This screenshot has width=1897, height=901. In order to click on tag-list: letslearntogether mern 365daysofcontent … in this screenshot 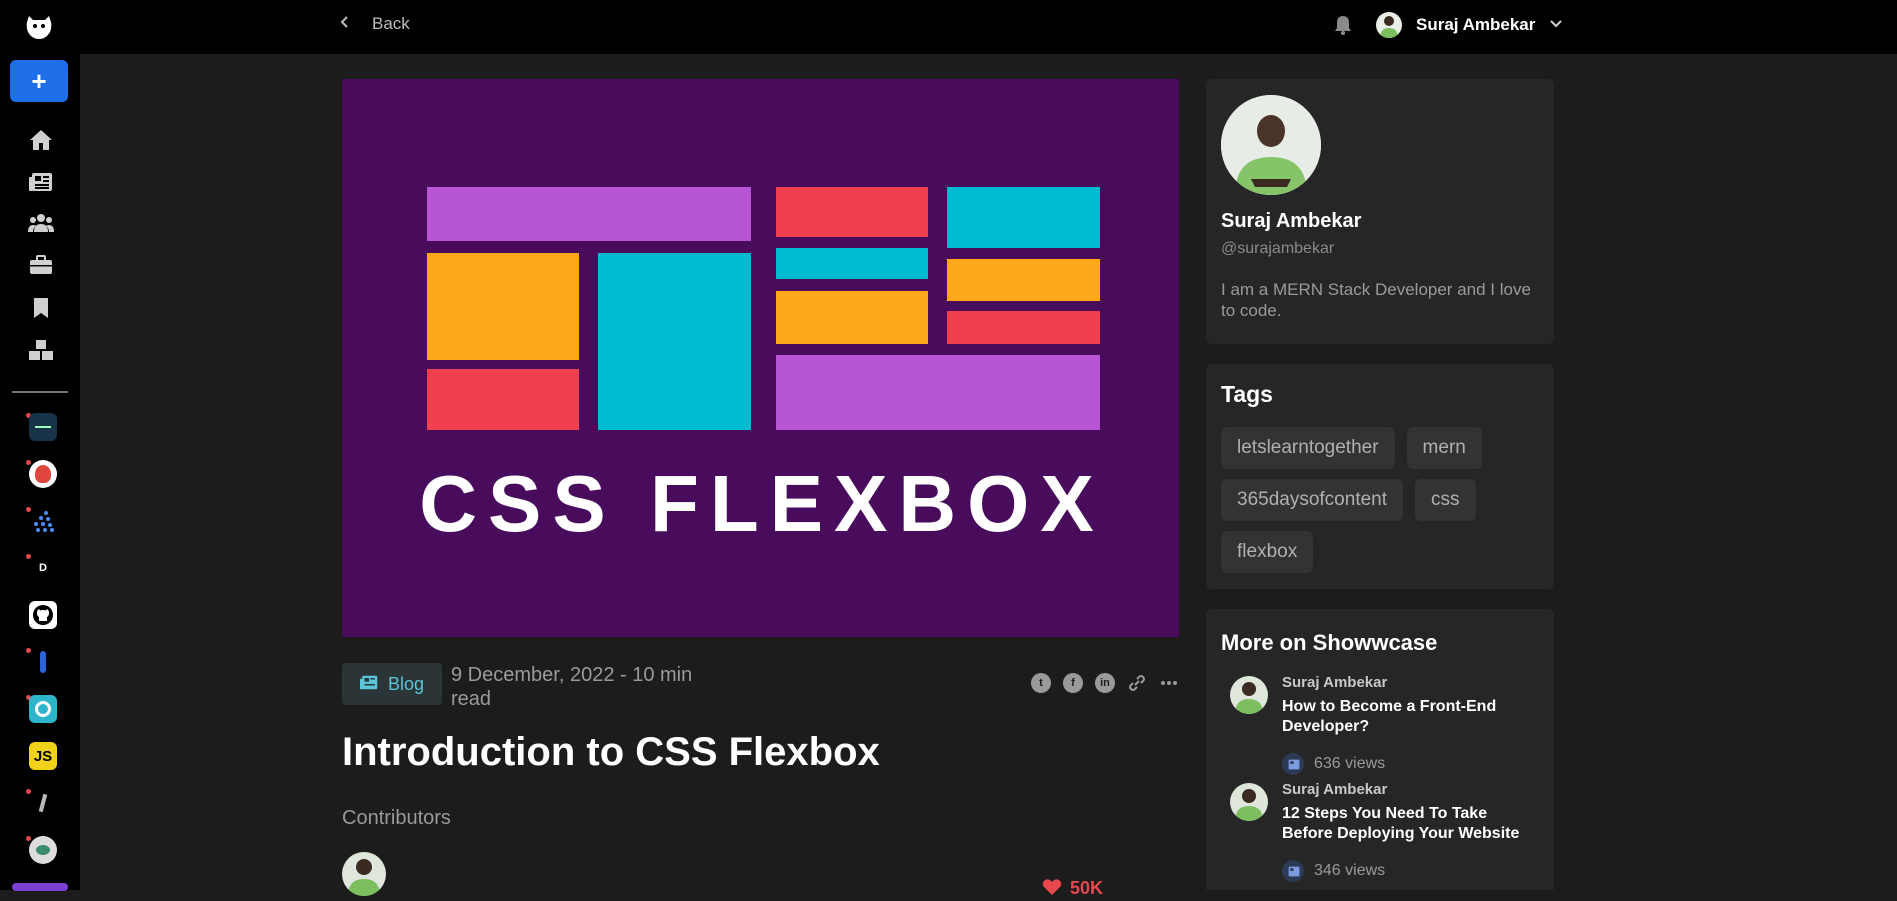, I will do `click(1381, 500)`.